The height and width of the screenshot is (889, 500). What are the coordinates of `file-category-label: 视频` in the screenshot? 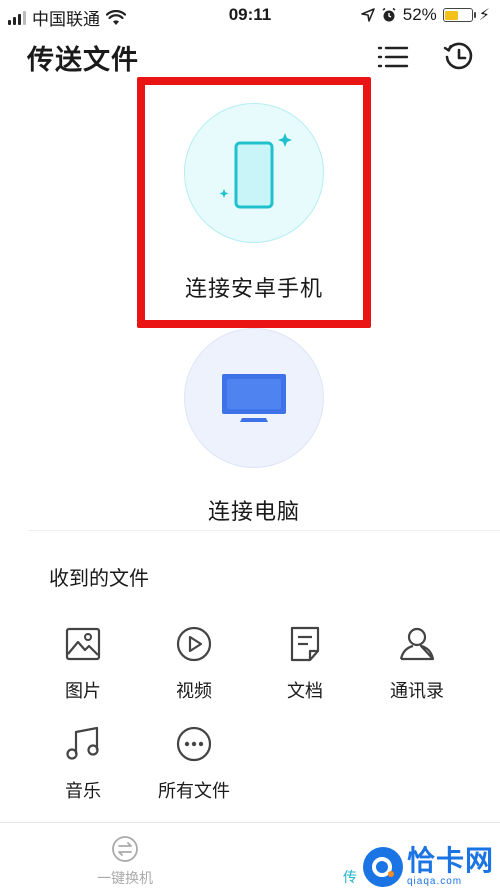 It's located at (194, 691).